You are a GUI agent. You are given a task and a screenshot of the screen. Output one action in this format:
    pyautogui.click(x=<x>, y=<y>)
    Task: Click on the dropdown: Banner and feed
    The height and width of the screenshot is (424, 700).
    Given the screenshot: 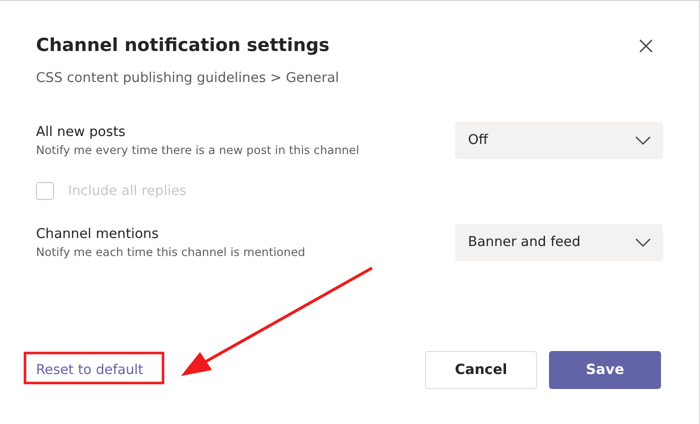 What is the action you would take?
    pyautogui.click(x=559, y=242)
    